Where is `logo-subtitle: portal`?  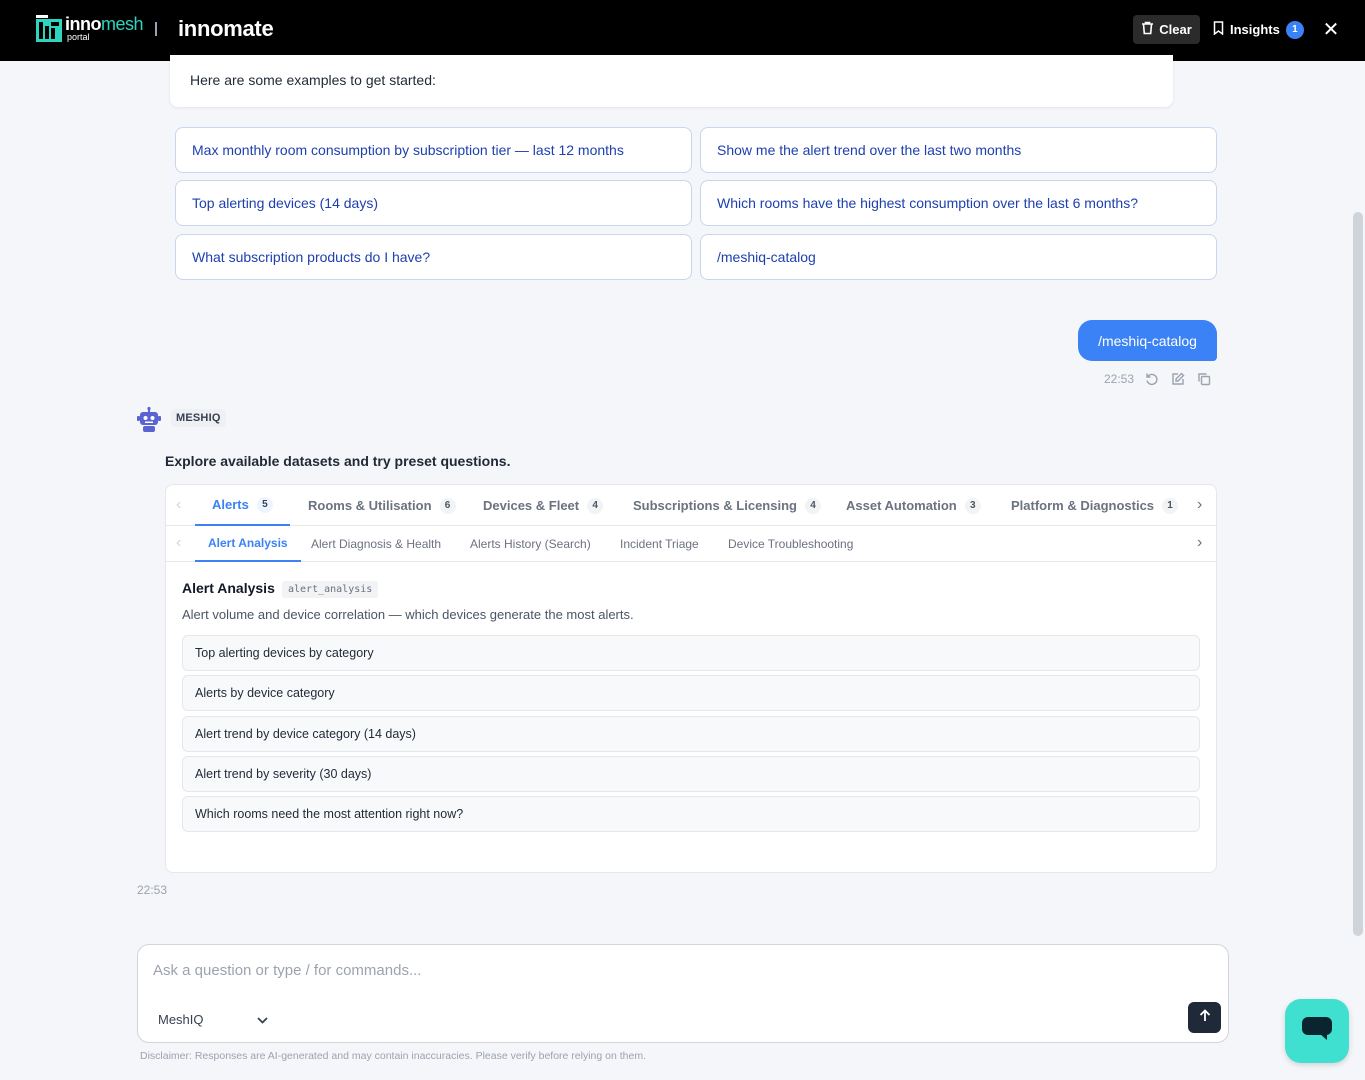 logo-subtitle: portal is located at coordinates (78, 37).